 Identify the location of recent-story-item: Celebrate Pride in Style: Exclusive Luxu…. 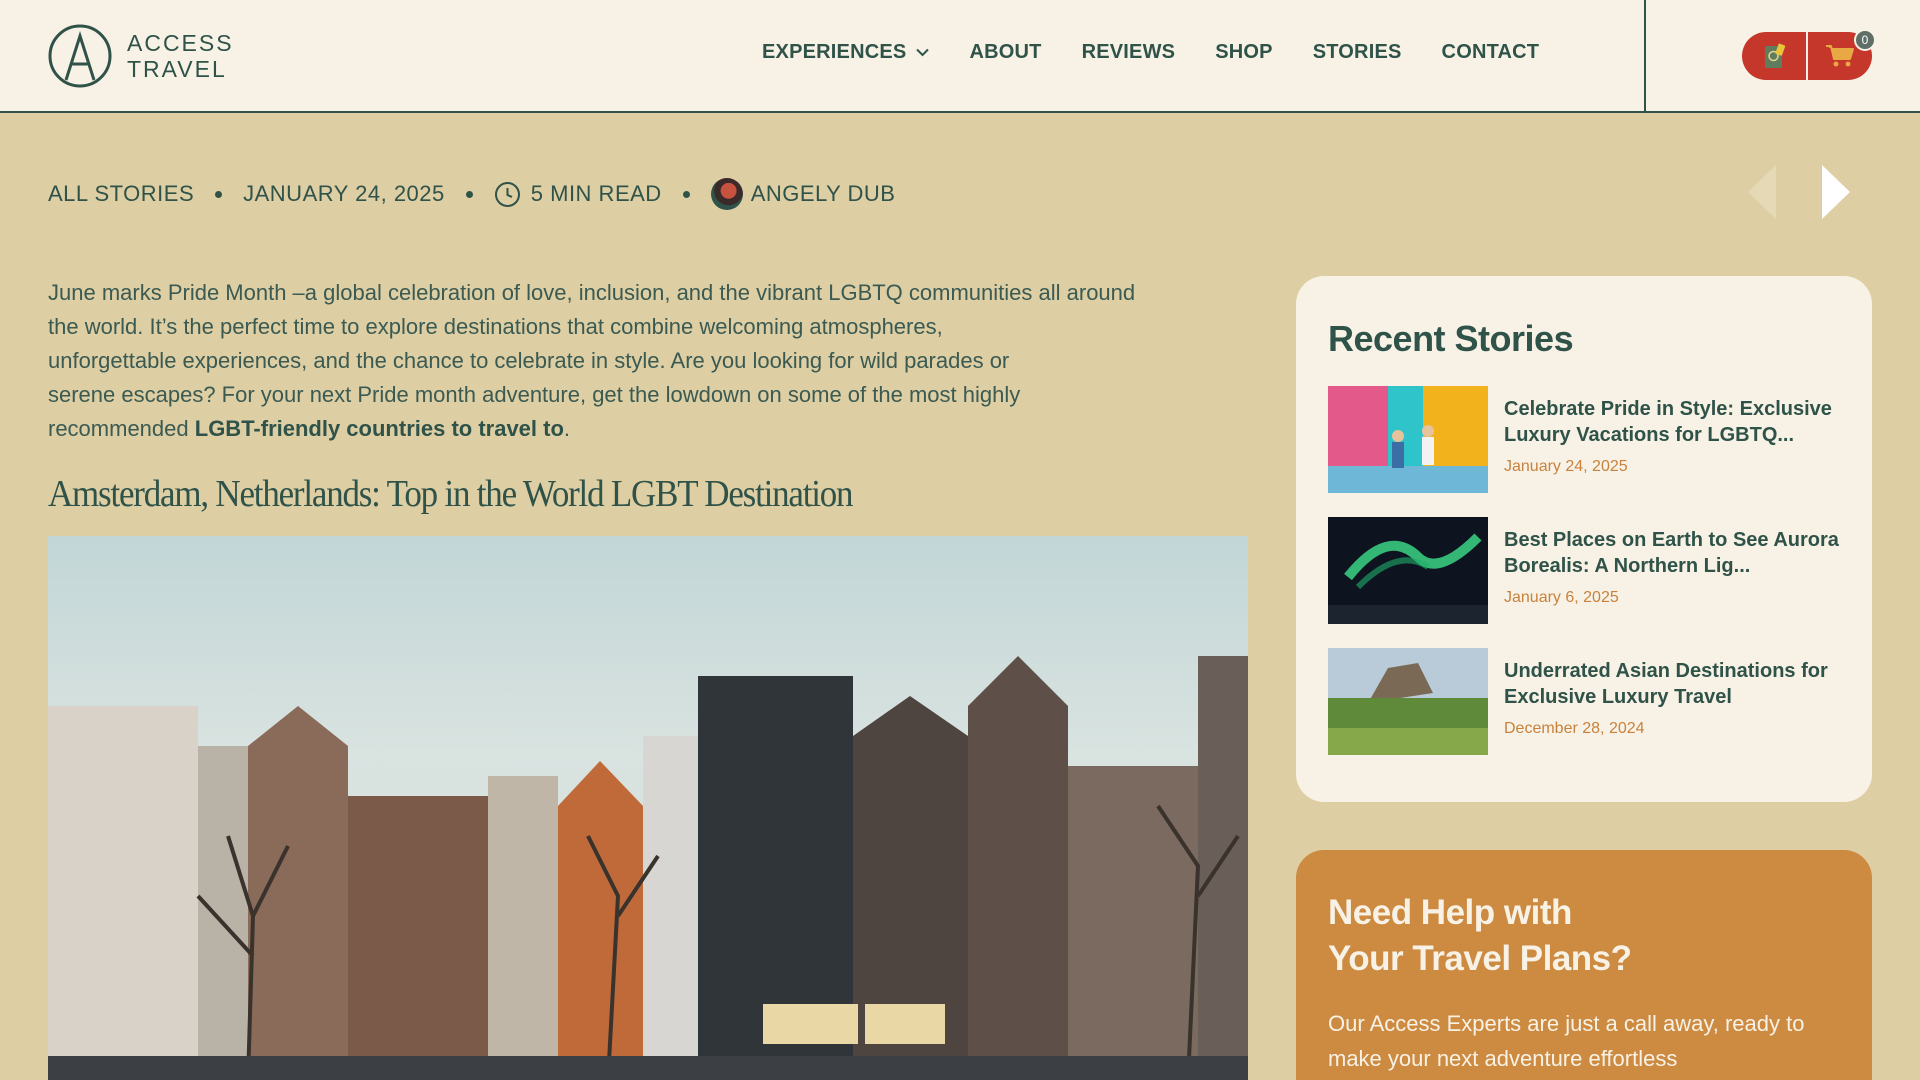
(1588, 440).